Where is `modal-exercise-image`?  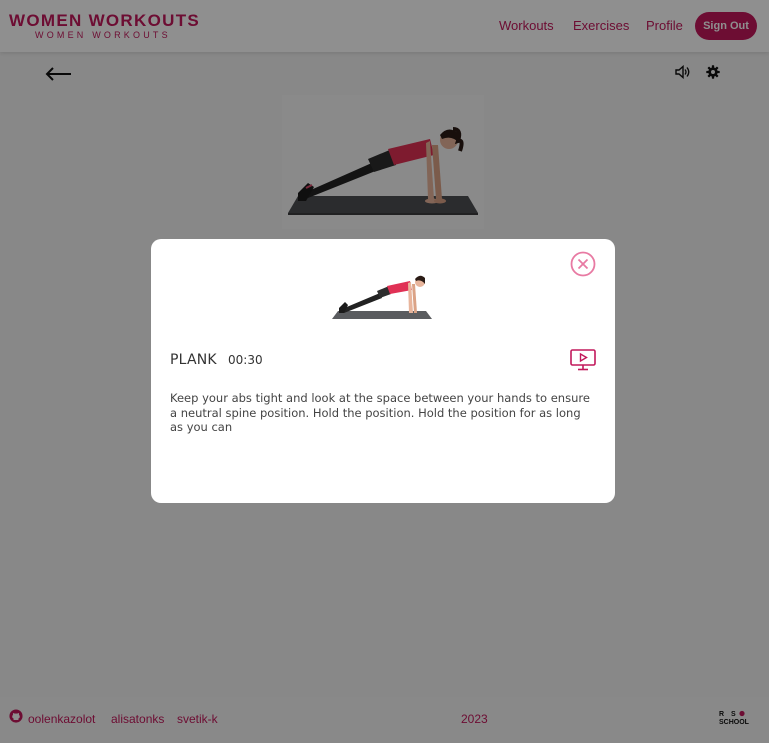
modal-exercise-image is located at coordinates (383, 297).